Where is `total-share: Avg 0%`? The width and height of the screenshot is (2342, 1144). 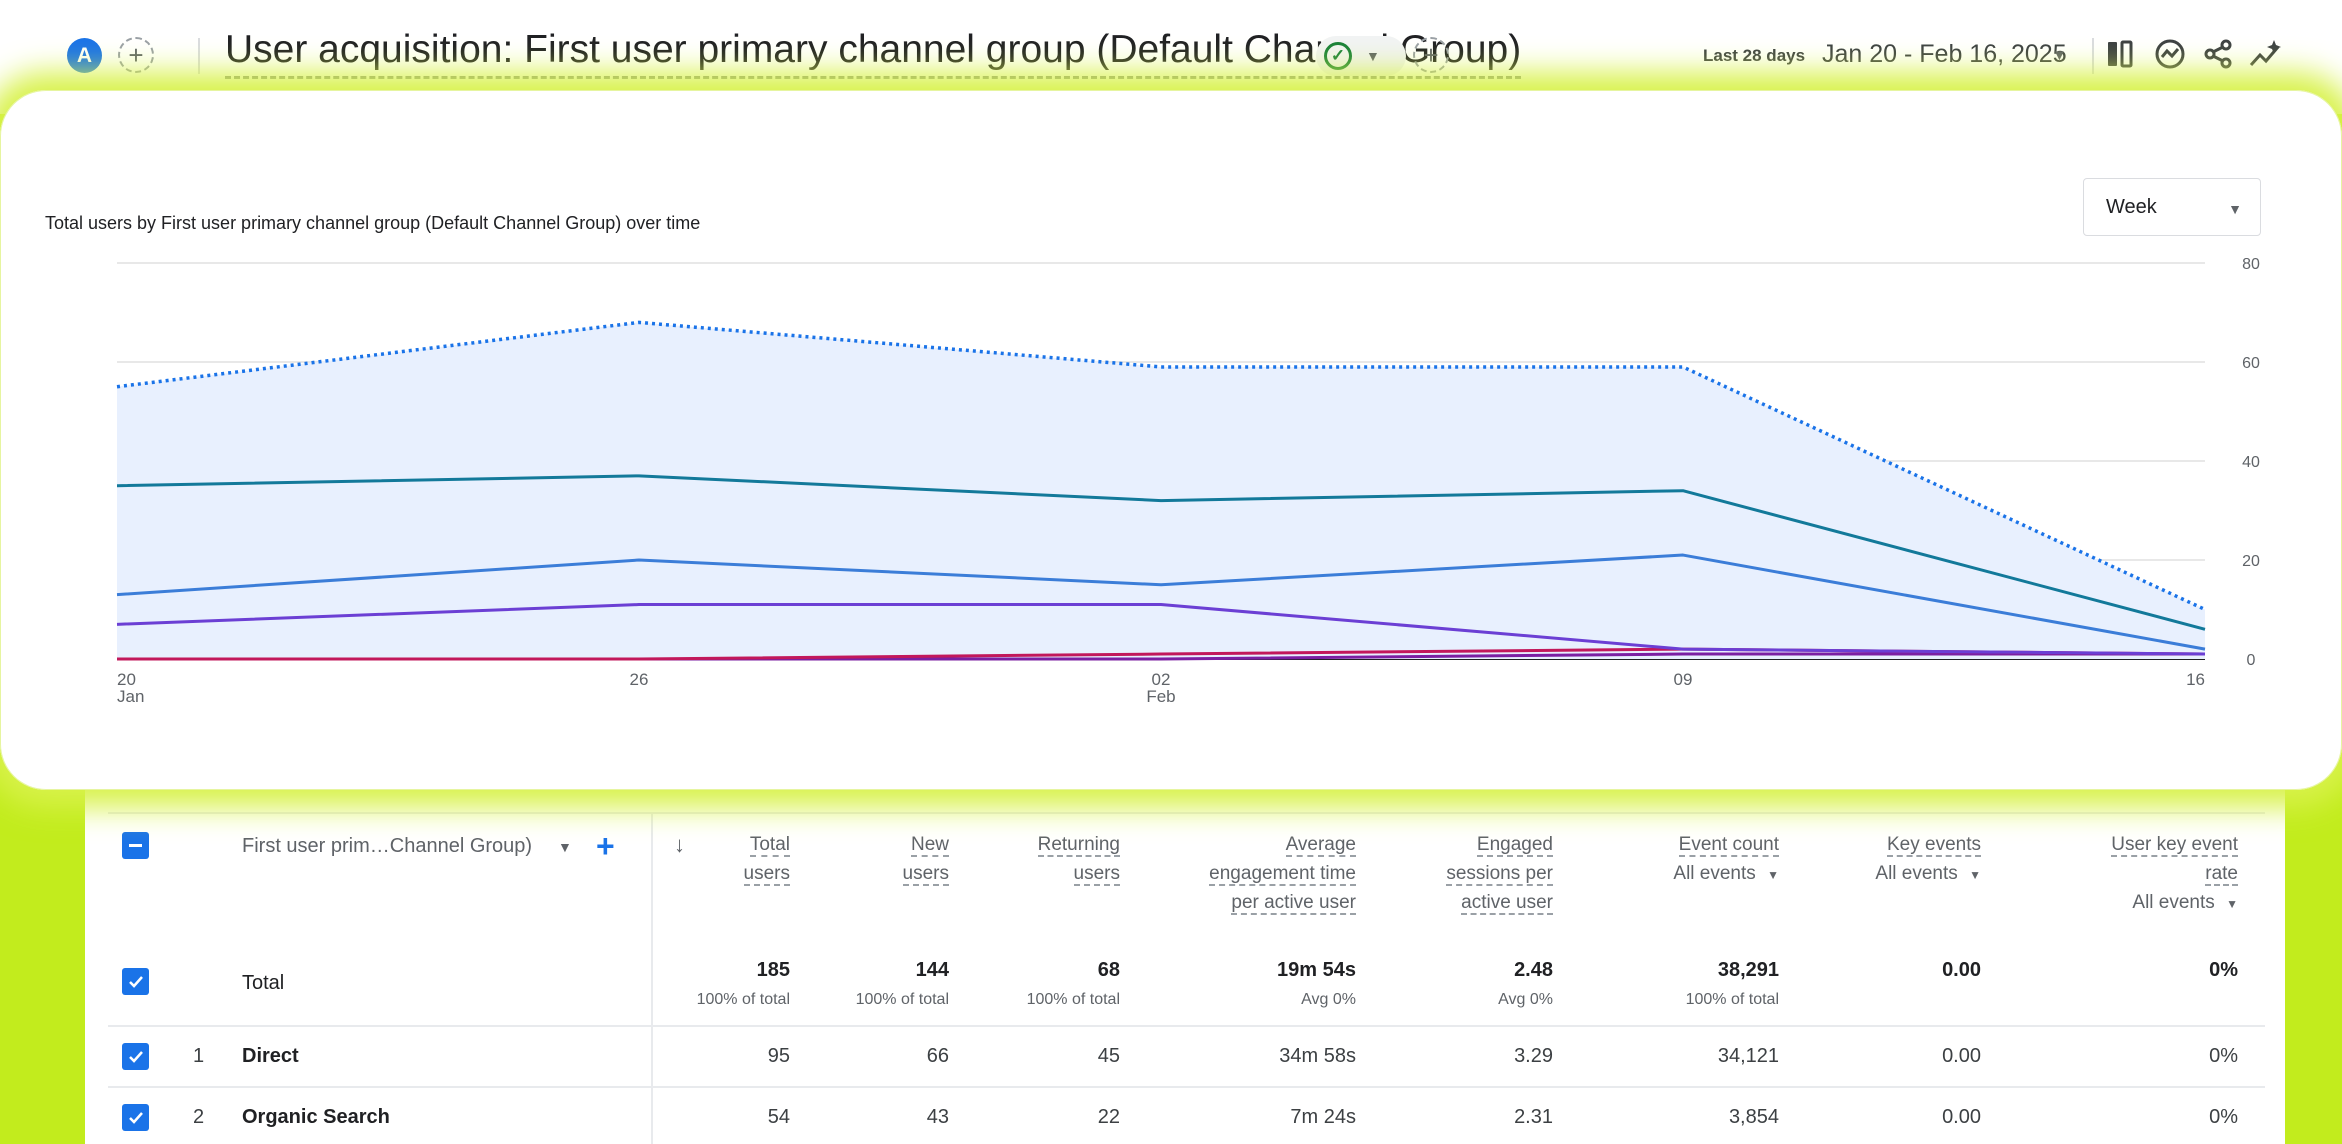
total-share: Avg 0% is located at coordinates (1525, 999).